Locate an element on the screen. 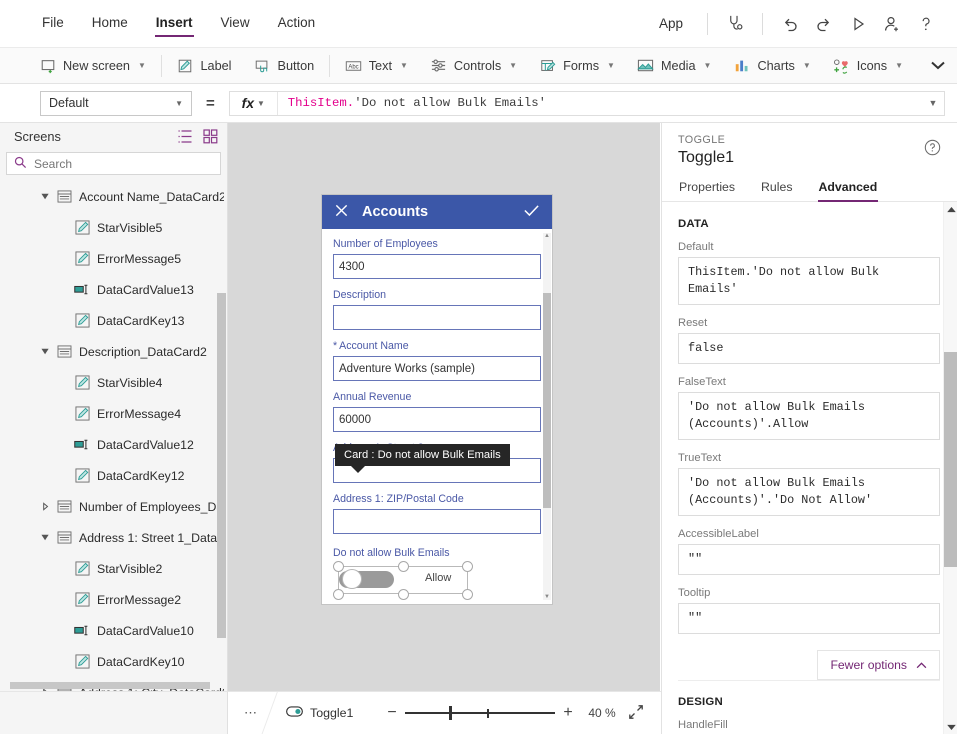 This screenshot has height=734, width=957. tab-rules: Rules is located at coordinates (776, 189).